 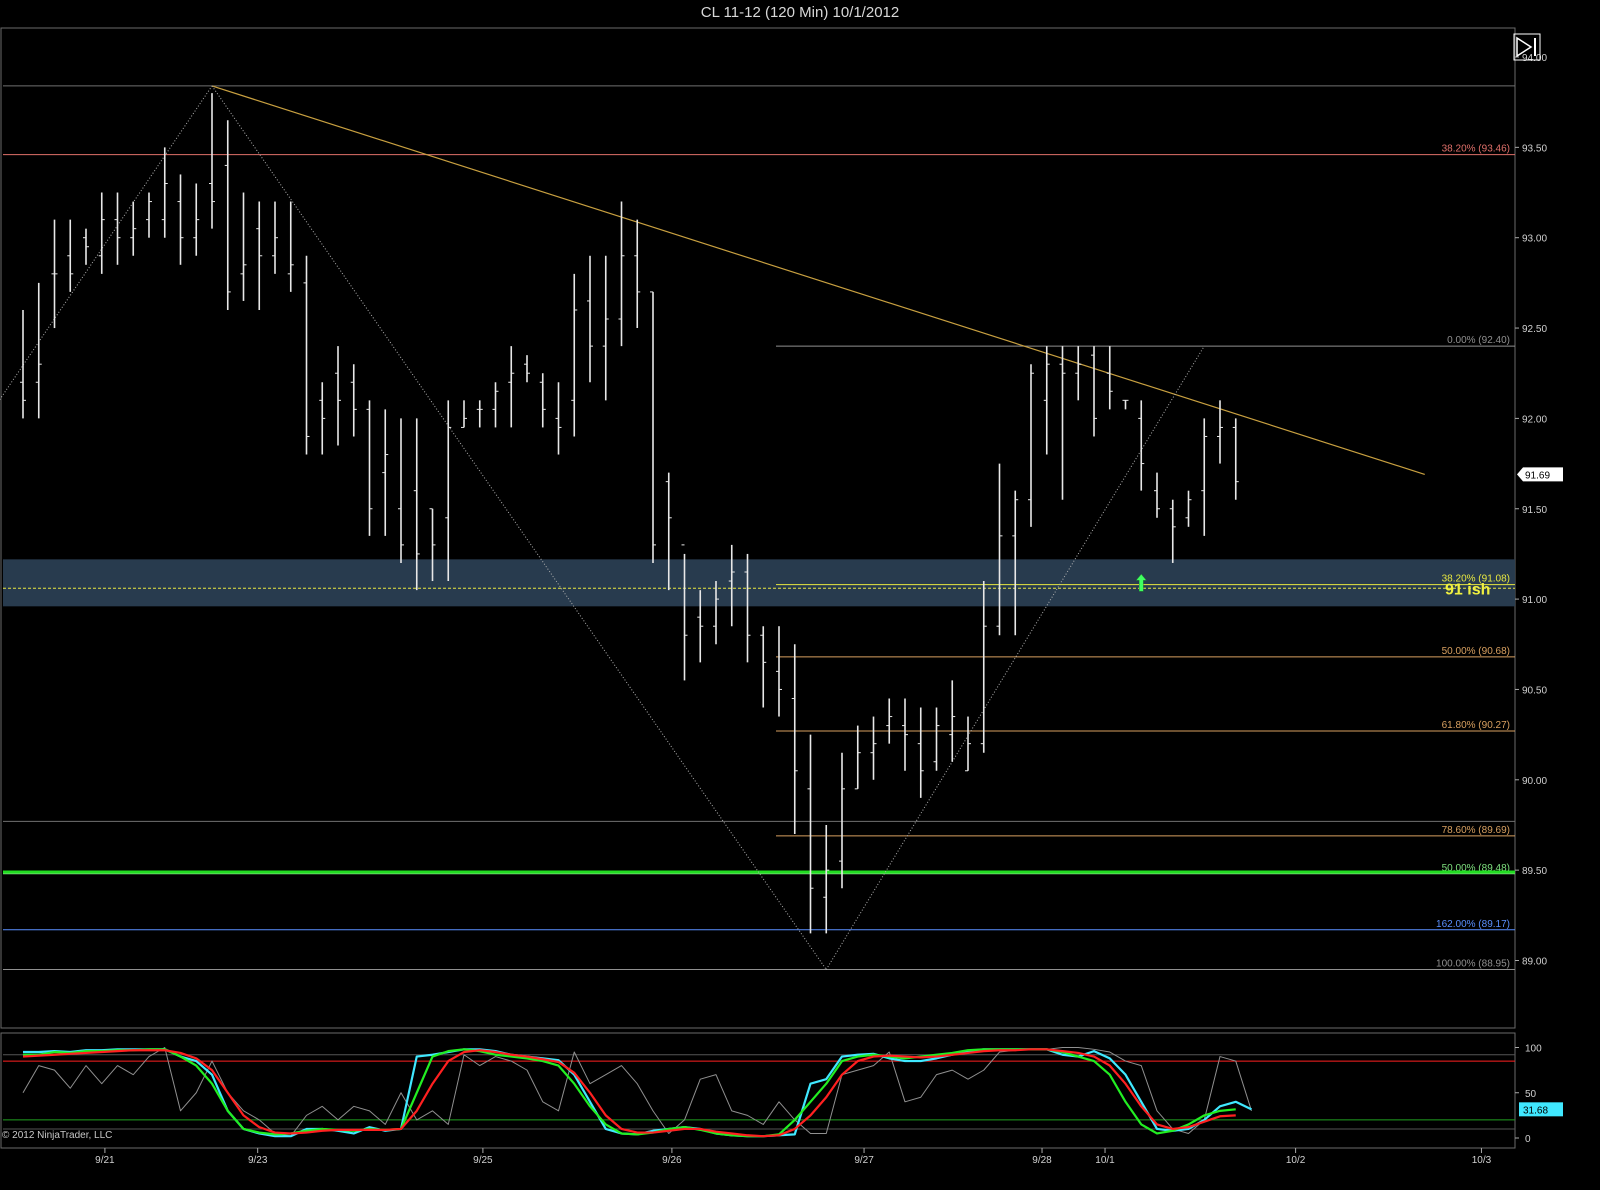 What do you see at coordinates (1534, 329) in the screenshot?
I see `y-tick-label: 92.50` at bounding box center [1534, 329].